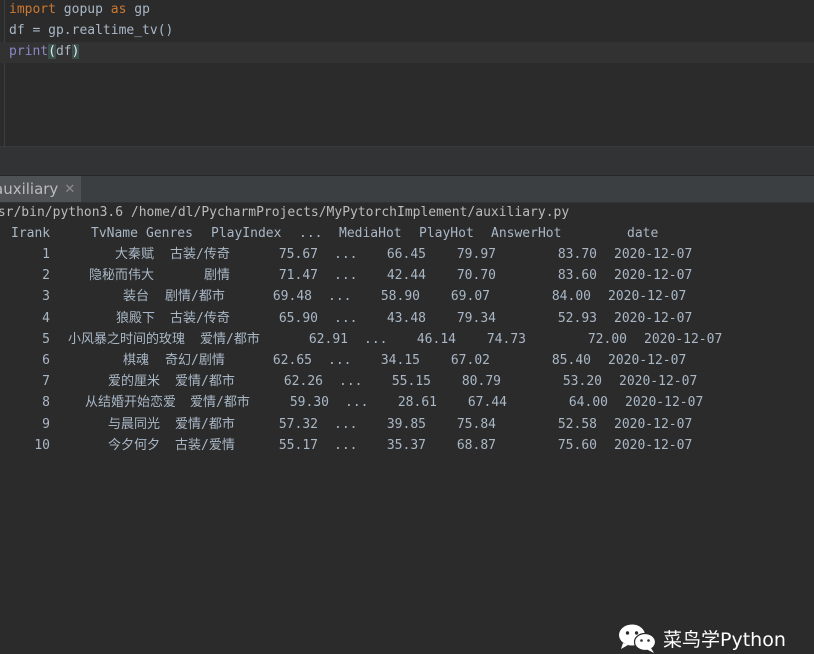  Describe the element at coordinates (571, 360) in the screenshot. I see `cell-answerhot: 85.40` at that location.